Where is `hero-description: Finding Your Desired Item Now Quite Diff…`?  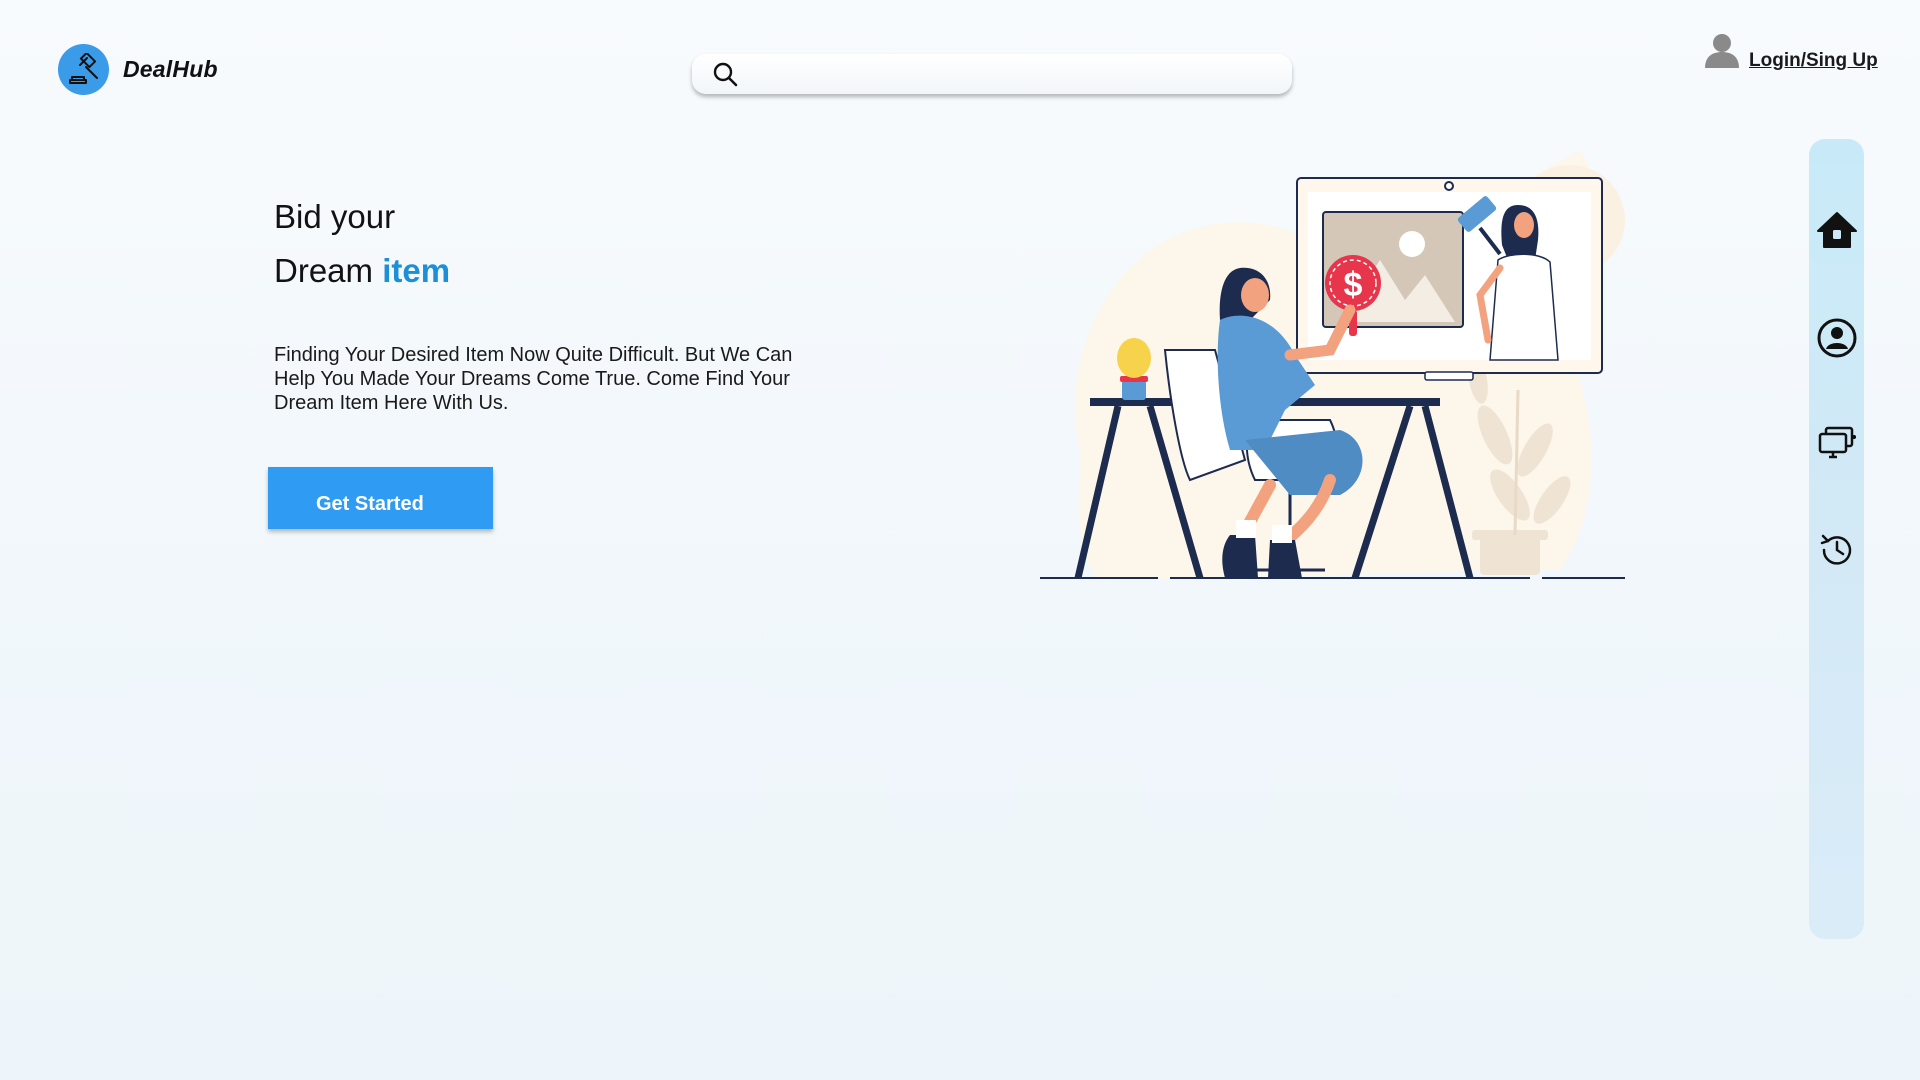 hero-description: Finding Your Desired Item Now Quite Diff… is located at coordinates (533, 379).